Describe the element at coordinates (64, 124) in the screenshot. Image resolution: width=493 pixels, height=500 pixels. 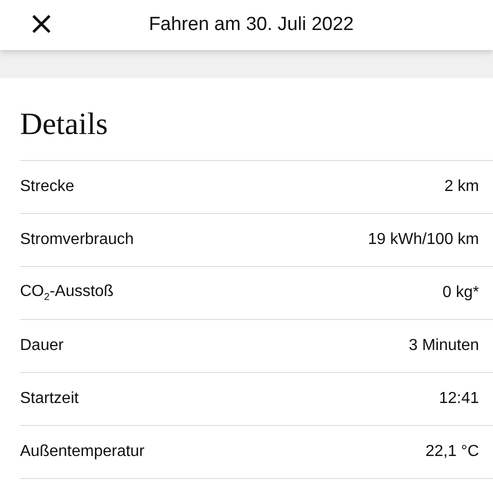
I see `section-heading: Details` at that location.